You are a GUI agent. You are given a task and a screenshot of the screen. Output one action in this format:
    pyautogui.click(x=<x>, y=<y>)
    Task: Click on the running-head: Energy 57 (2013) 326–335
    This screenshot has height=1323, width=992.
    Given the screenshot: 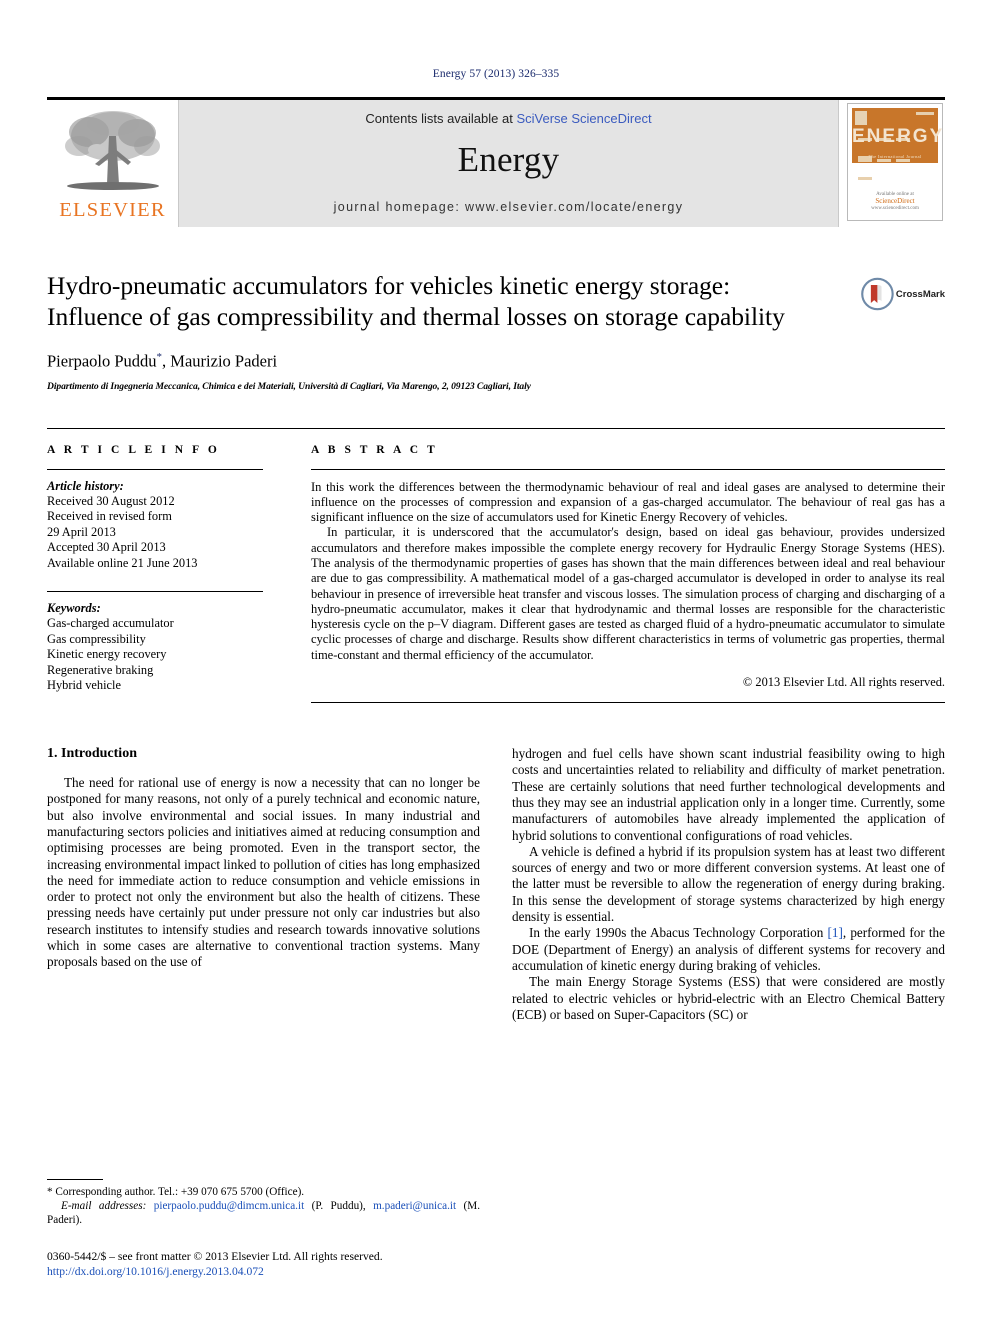 What is the action you would take?
    pyautogui.click(x=496, y=74)
    